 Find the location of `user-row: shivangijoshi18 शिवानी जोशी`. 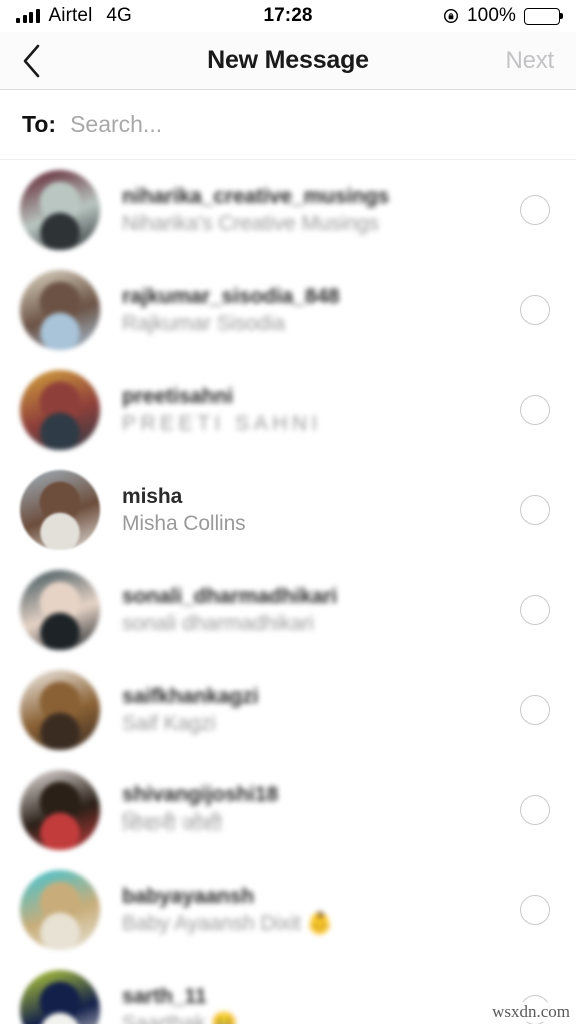

user-row: shivangijoshi18 शिवानी जोशी is located at coordinates (288, 810).